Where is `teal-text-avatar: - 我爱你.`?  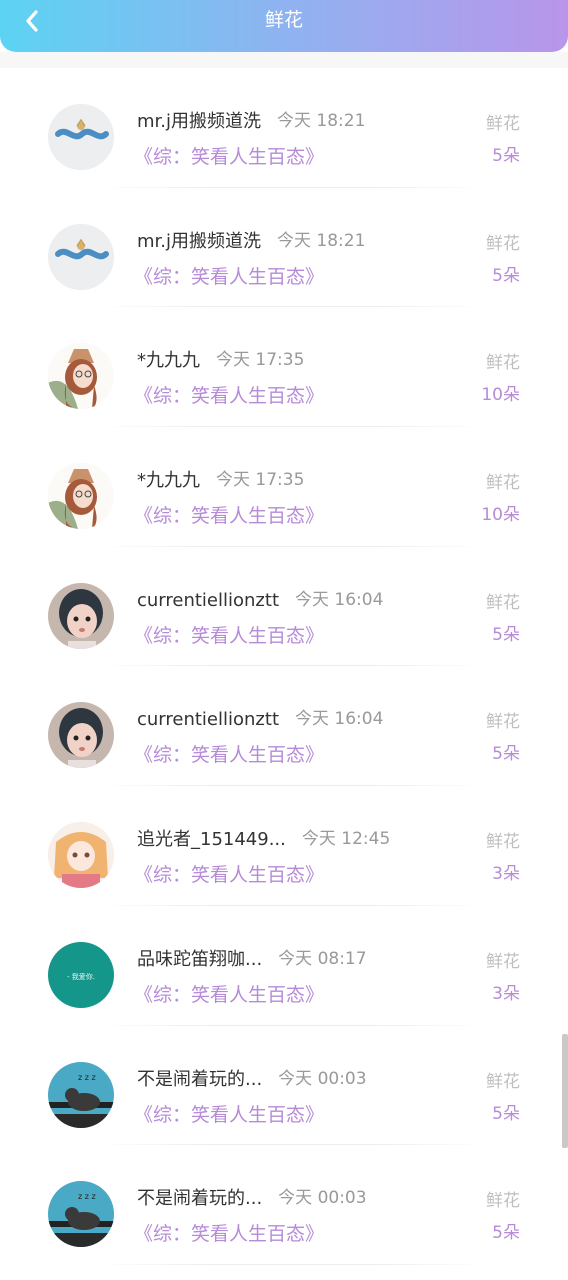
teal-text-avatar: - 我爱你. is located at coordinates (81, 974).